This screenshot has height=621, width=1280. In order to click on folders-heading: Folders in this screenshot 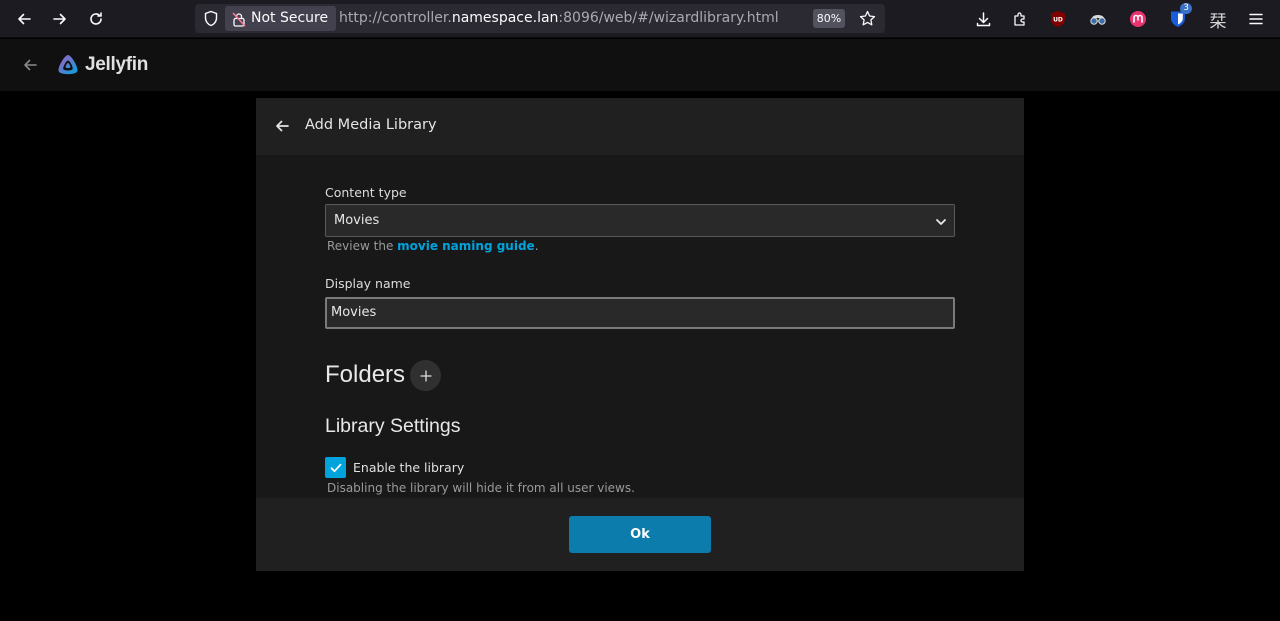, I will do `click(365, 374)`.